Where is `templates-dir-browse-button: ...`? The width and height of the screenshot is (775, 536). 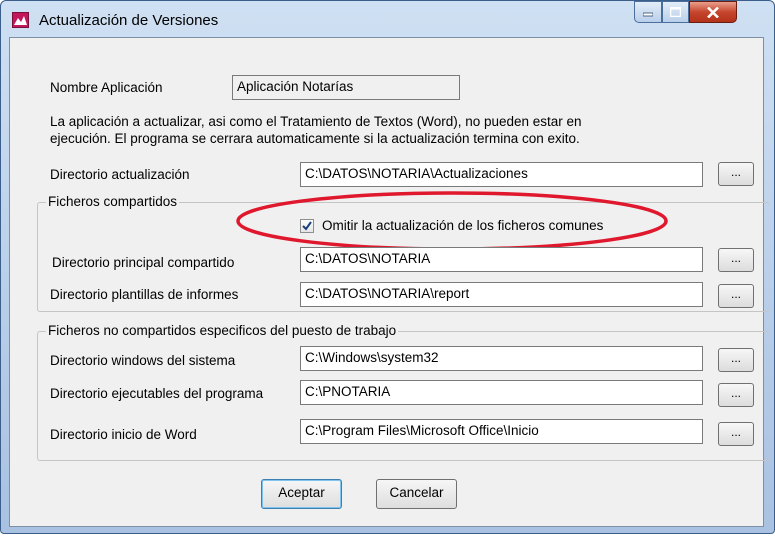
templates-dir-browse-button: ... is located at coordinates (736, 296).